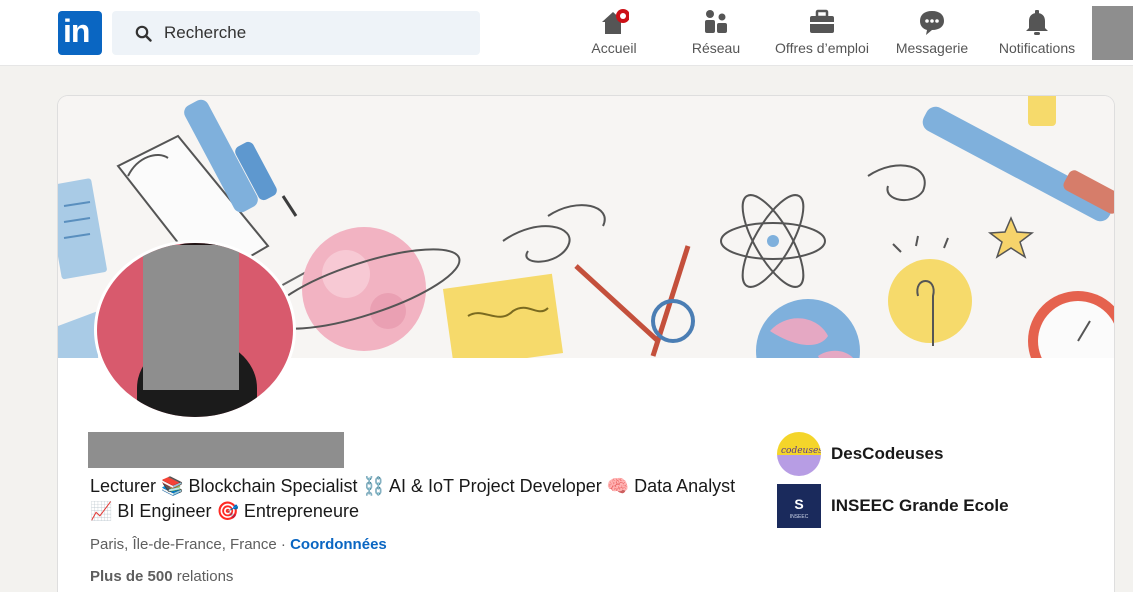 The width and height of the screenshot is (1133, 592). I want to click on avatar-redaction, so click(191, 317).